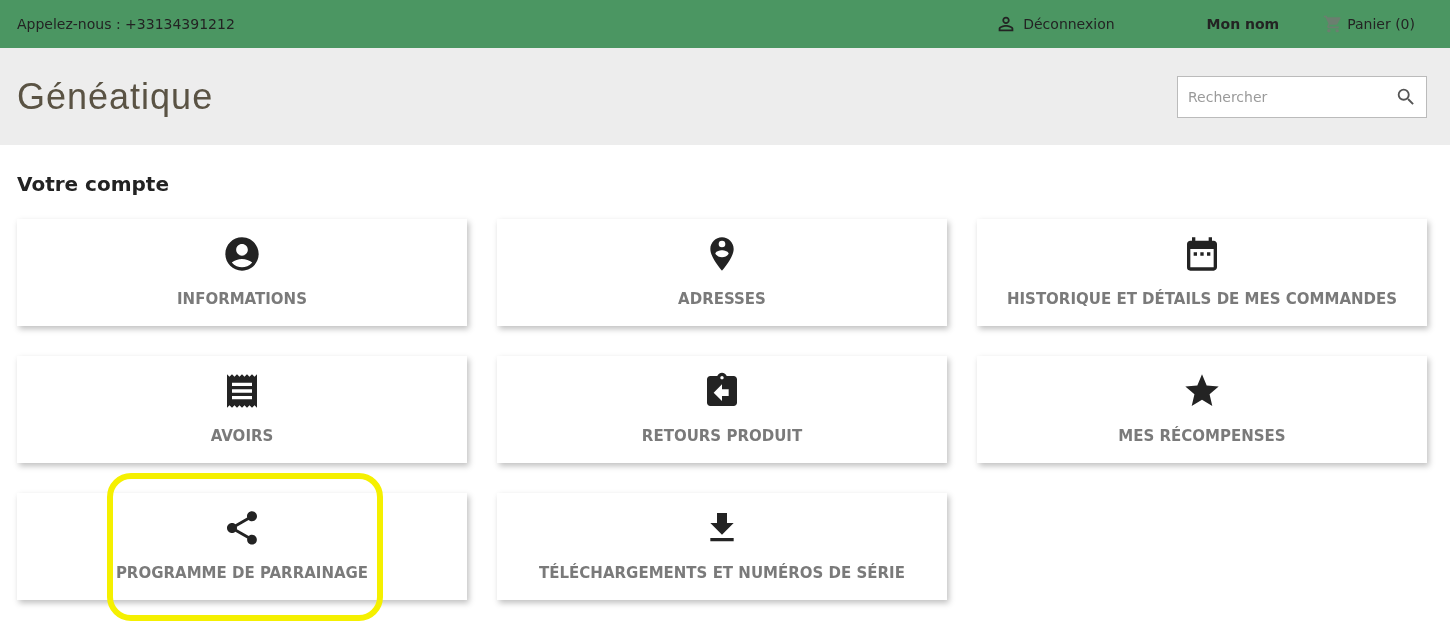 The width and height of the screenshot is (1450, 641). I want to click on account-tile: TÉLÉCHARGEMENTS ET NUMÉROS DE SÉRIE, so click(722, 546).